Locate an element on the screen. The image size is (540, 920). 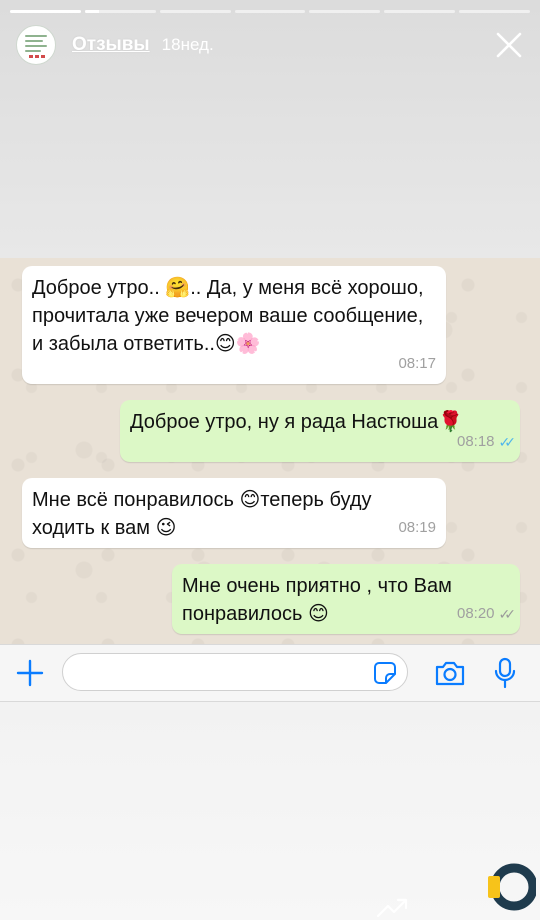
plus-icon is located at coordinates (30, 673).